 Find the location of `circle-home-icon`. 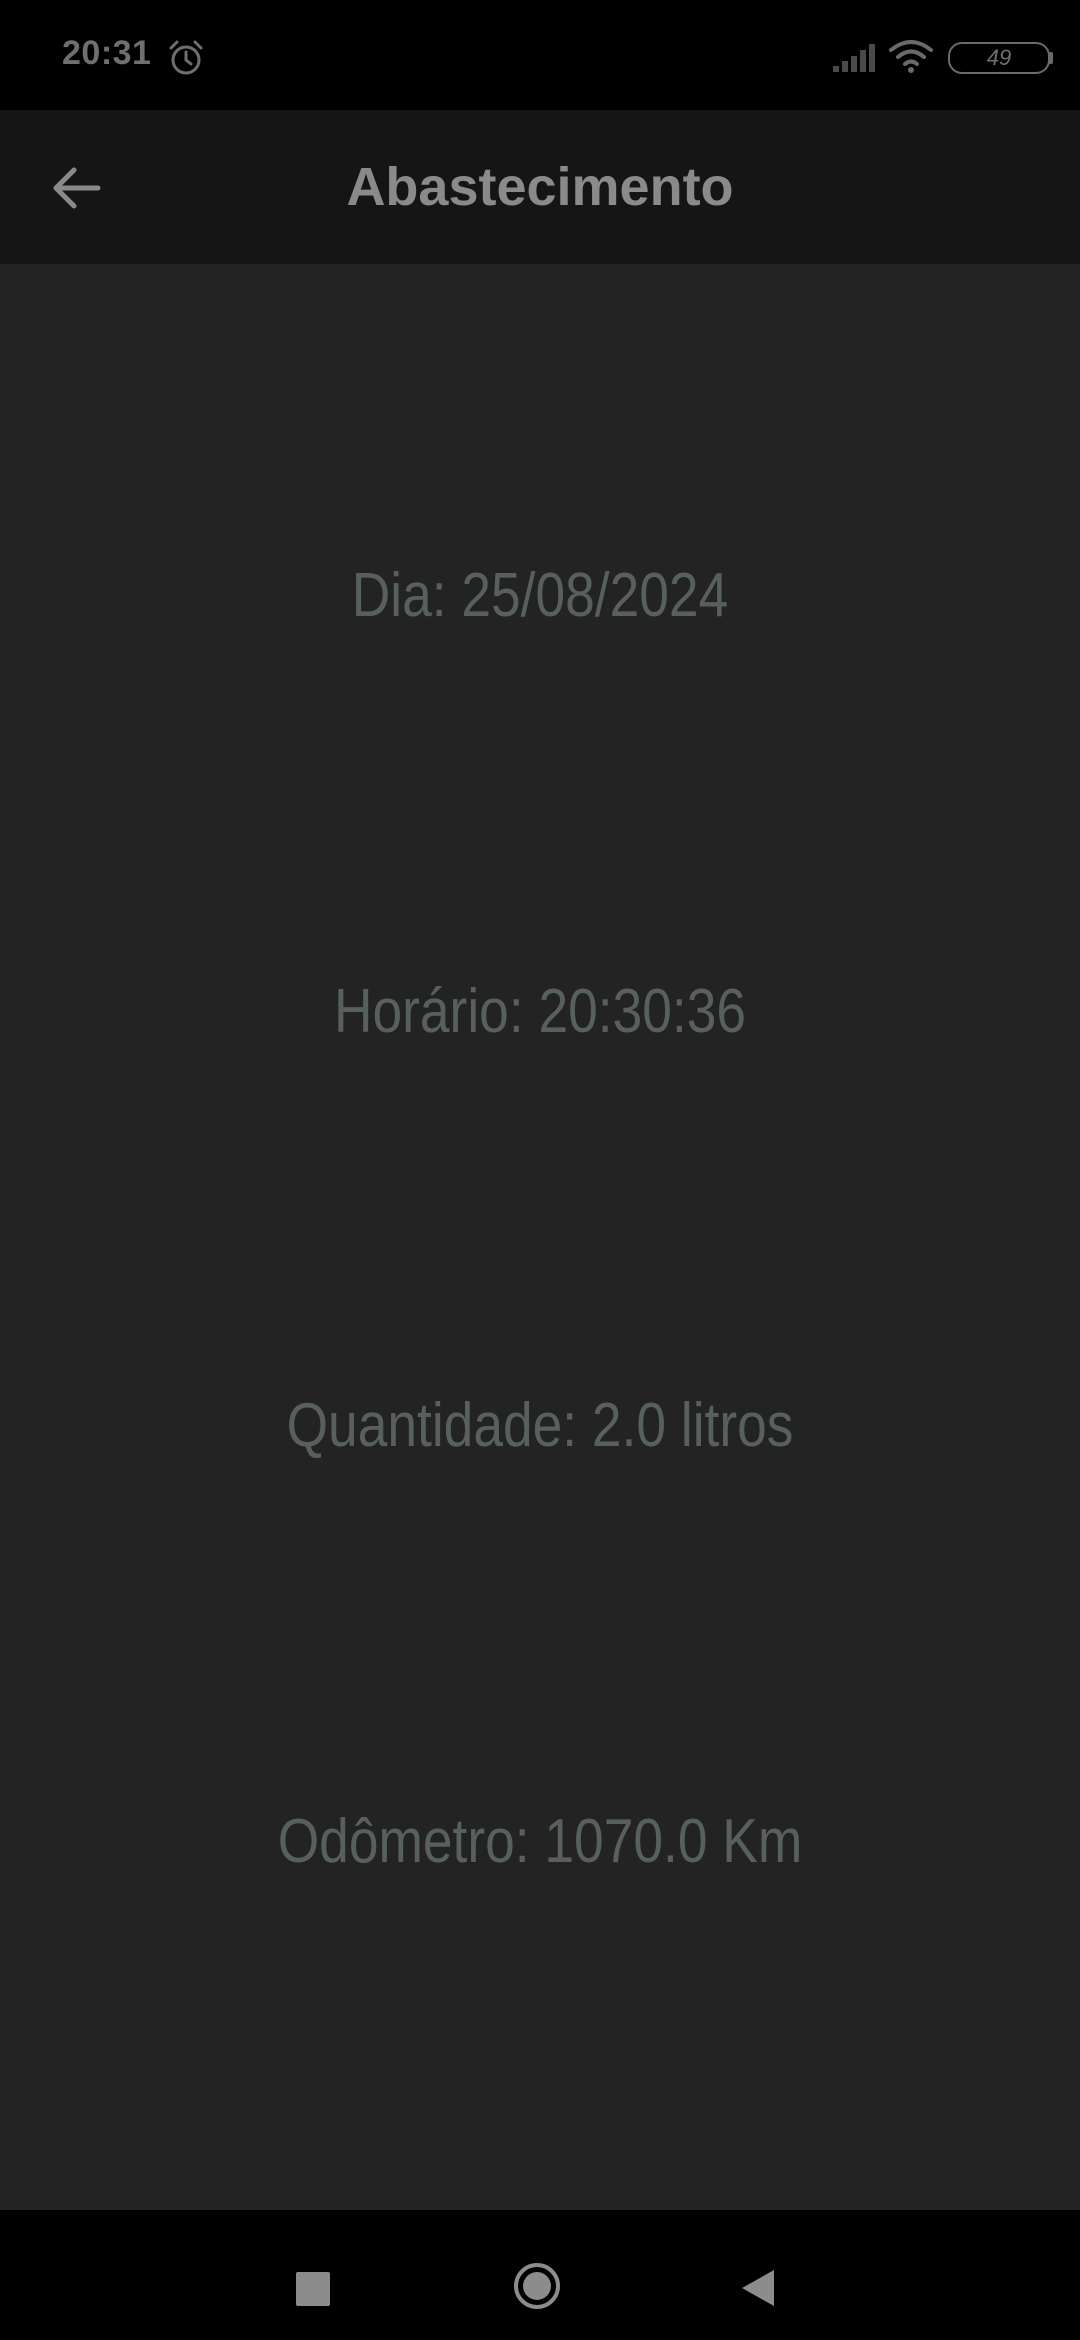

circle-home-icon is located at coordinates (537, 2286).